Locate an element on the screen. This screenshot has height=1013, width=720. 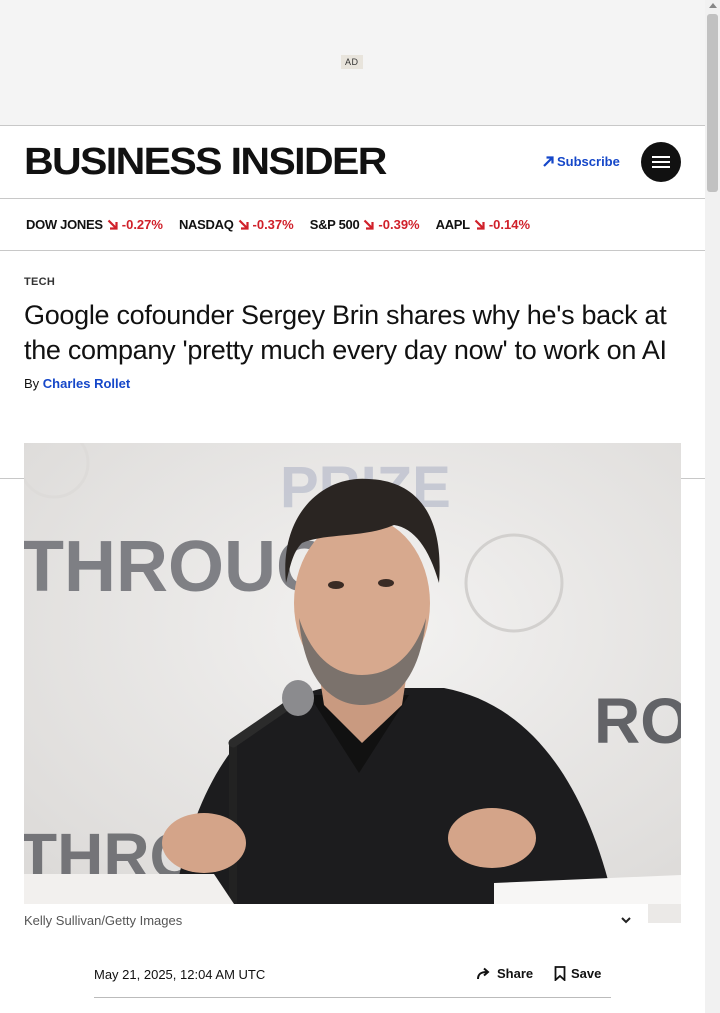
bookmark-icon is located at coordinates (560, 973).